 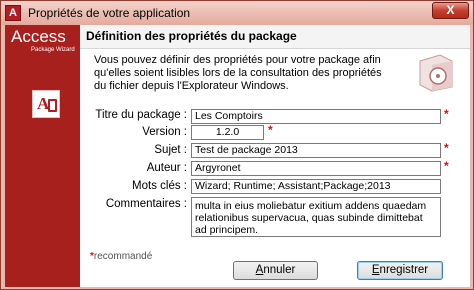 I want to click on register-button: Enregistrer, so click(x=400, y=270).